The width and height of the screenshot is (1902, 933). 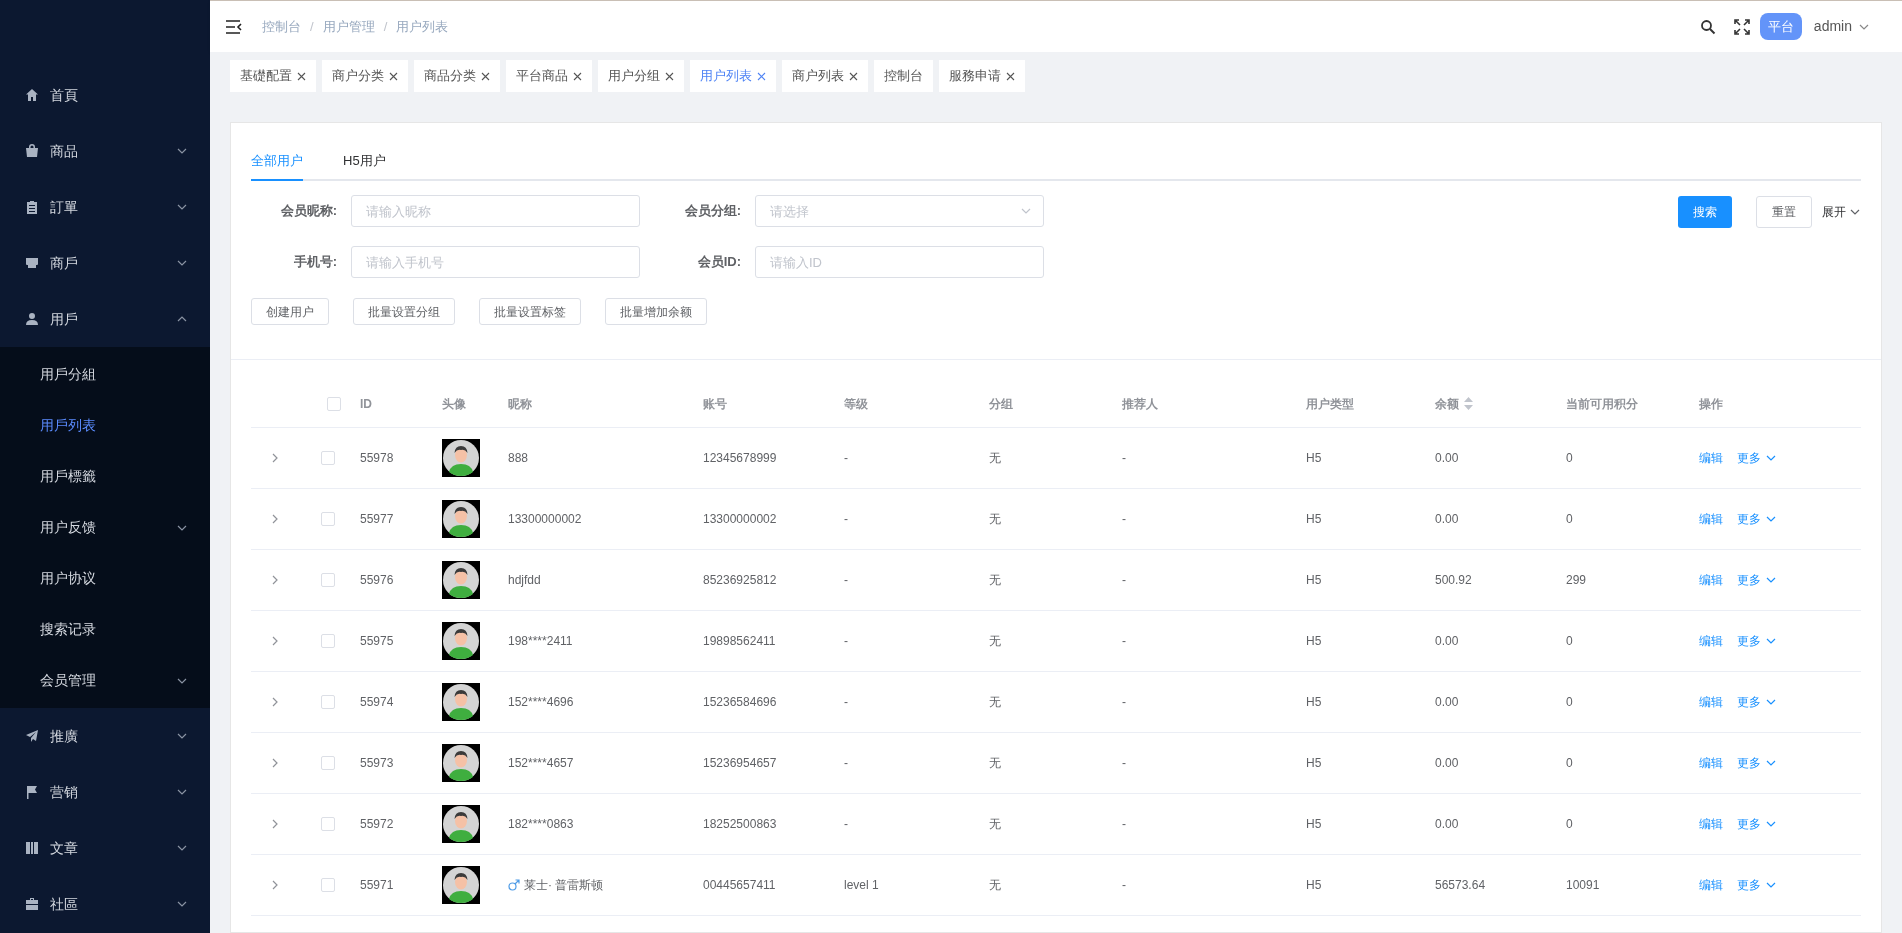 What do you see at coordinates (1576, 580) in the screenshot?
I see `table-cell: 299` at bounding box center [1576, 580].